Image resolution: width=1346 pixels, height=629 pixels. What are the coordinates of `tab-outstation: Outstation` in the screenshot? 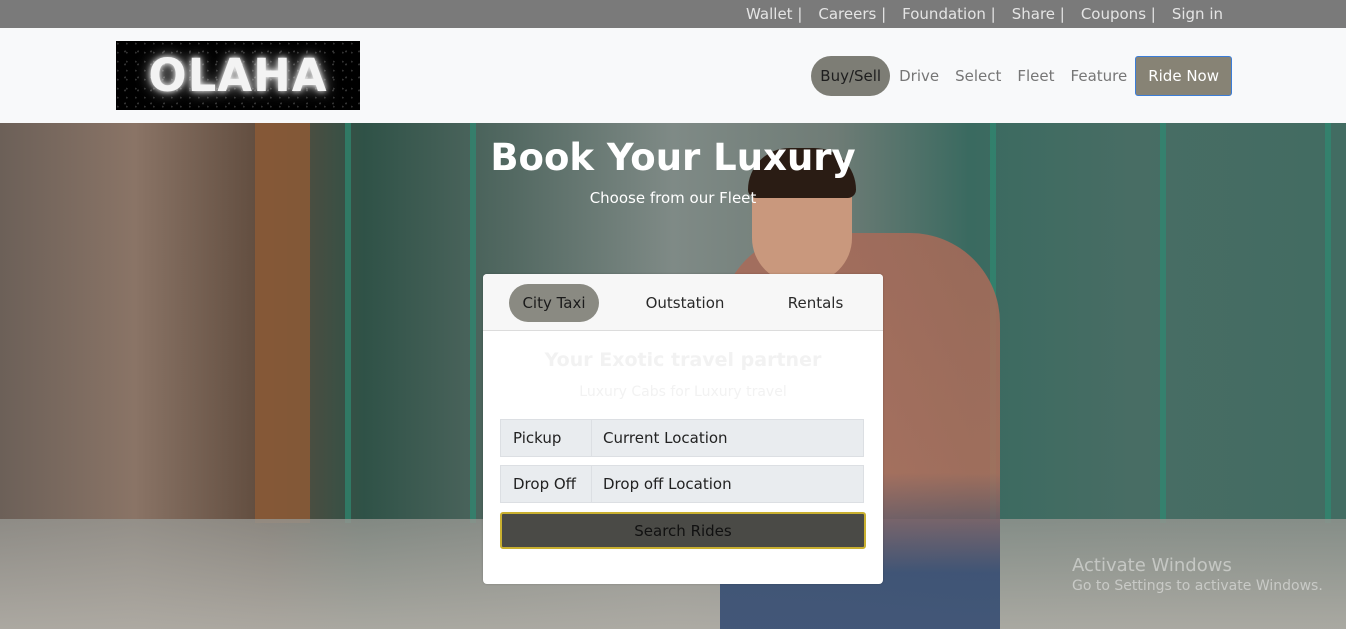 It's located at (685, 303).